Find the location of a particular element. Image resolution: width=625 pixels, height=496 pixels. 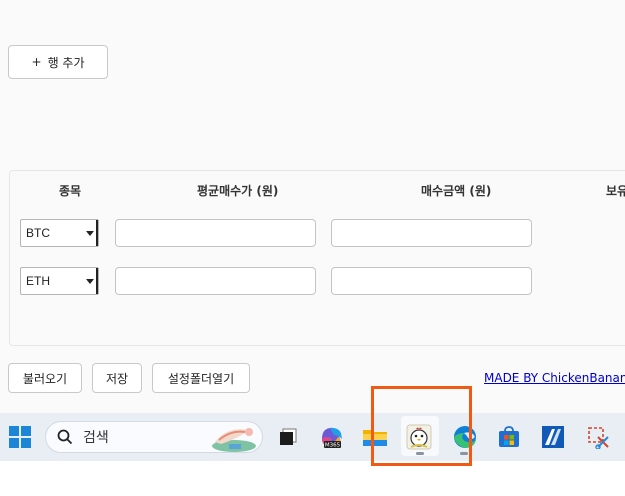

symbol-select-row-1: BTC is located at coordinates (59, 233).